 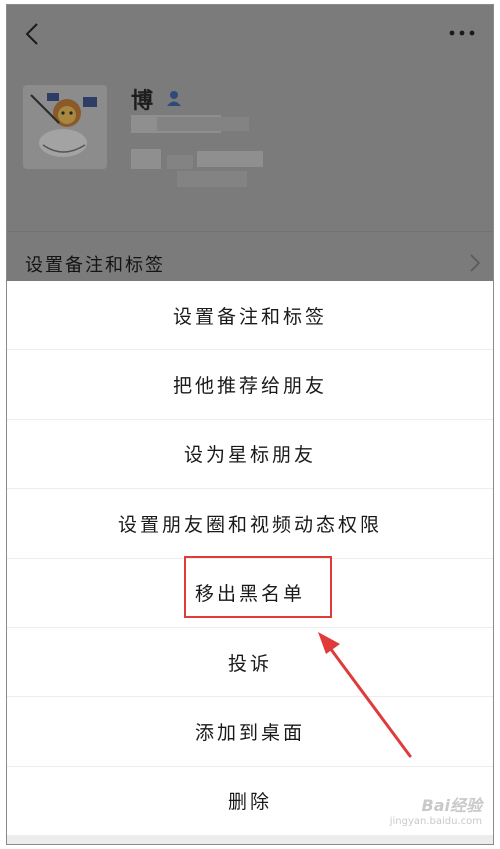 I want to click on menu-item-label: 设置朋友圈和视频动态权限, so click(x=249, y=524).